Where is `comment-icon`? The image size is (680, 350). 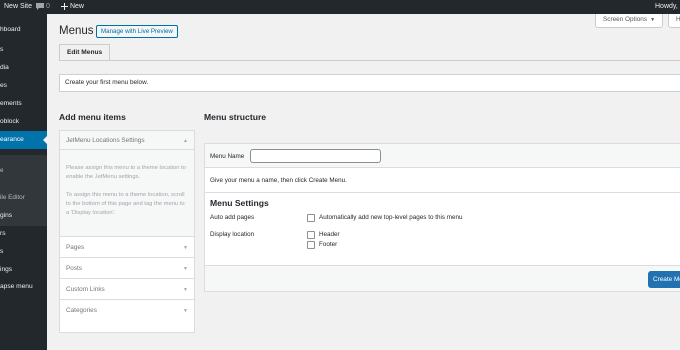 comment-icon is located at coordinates (40, 6).